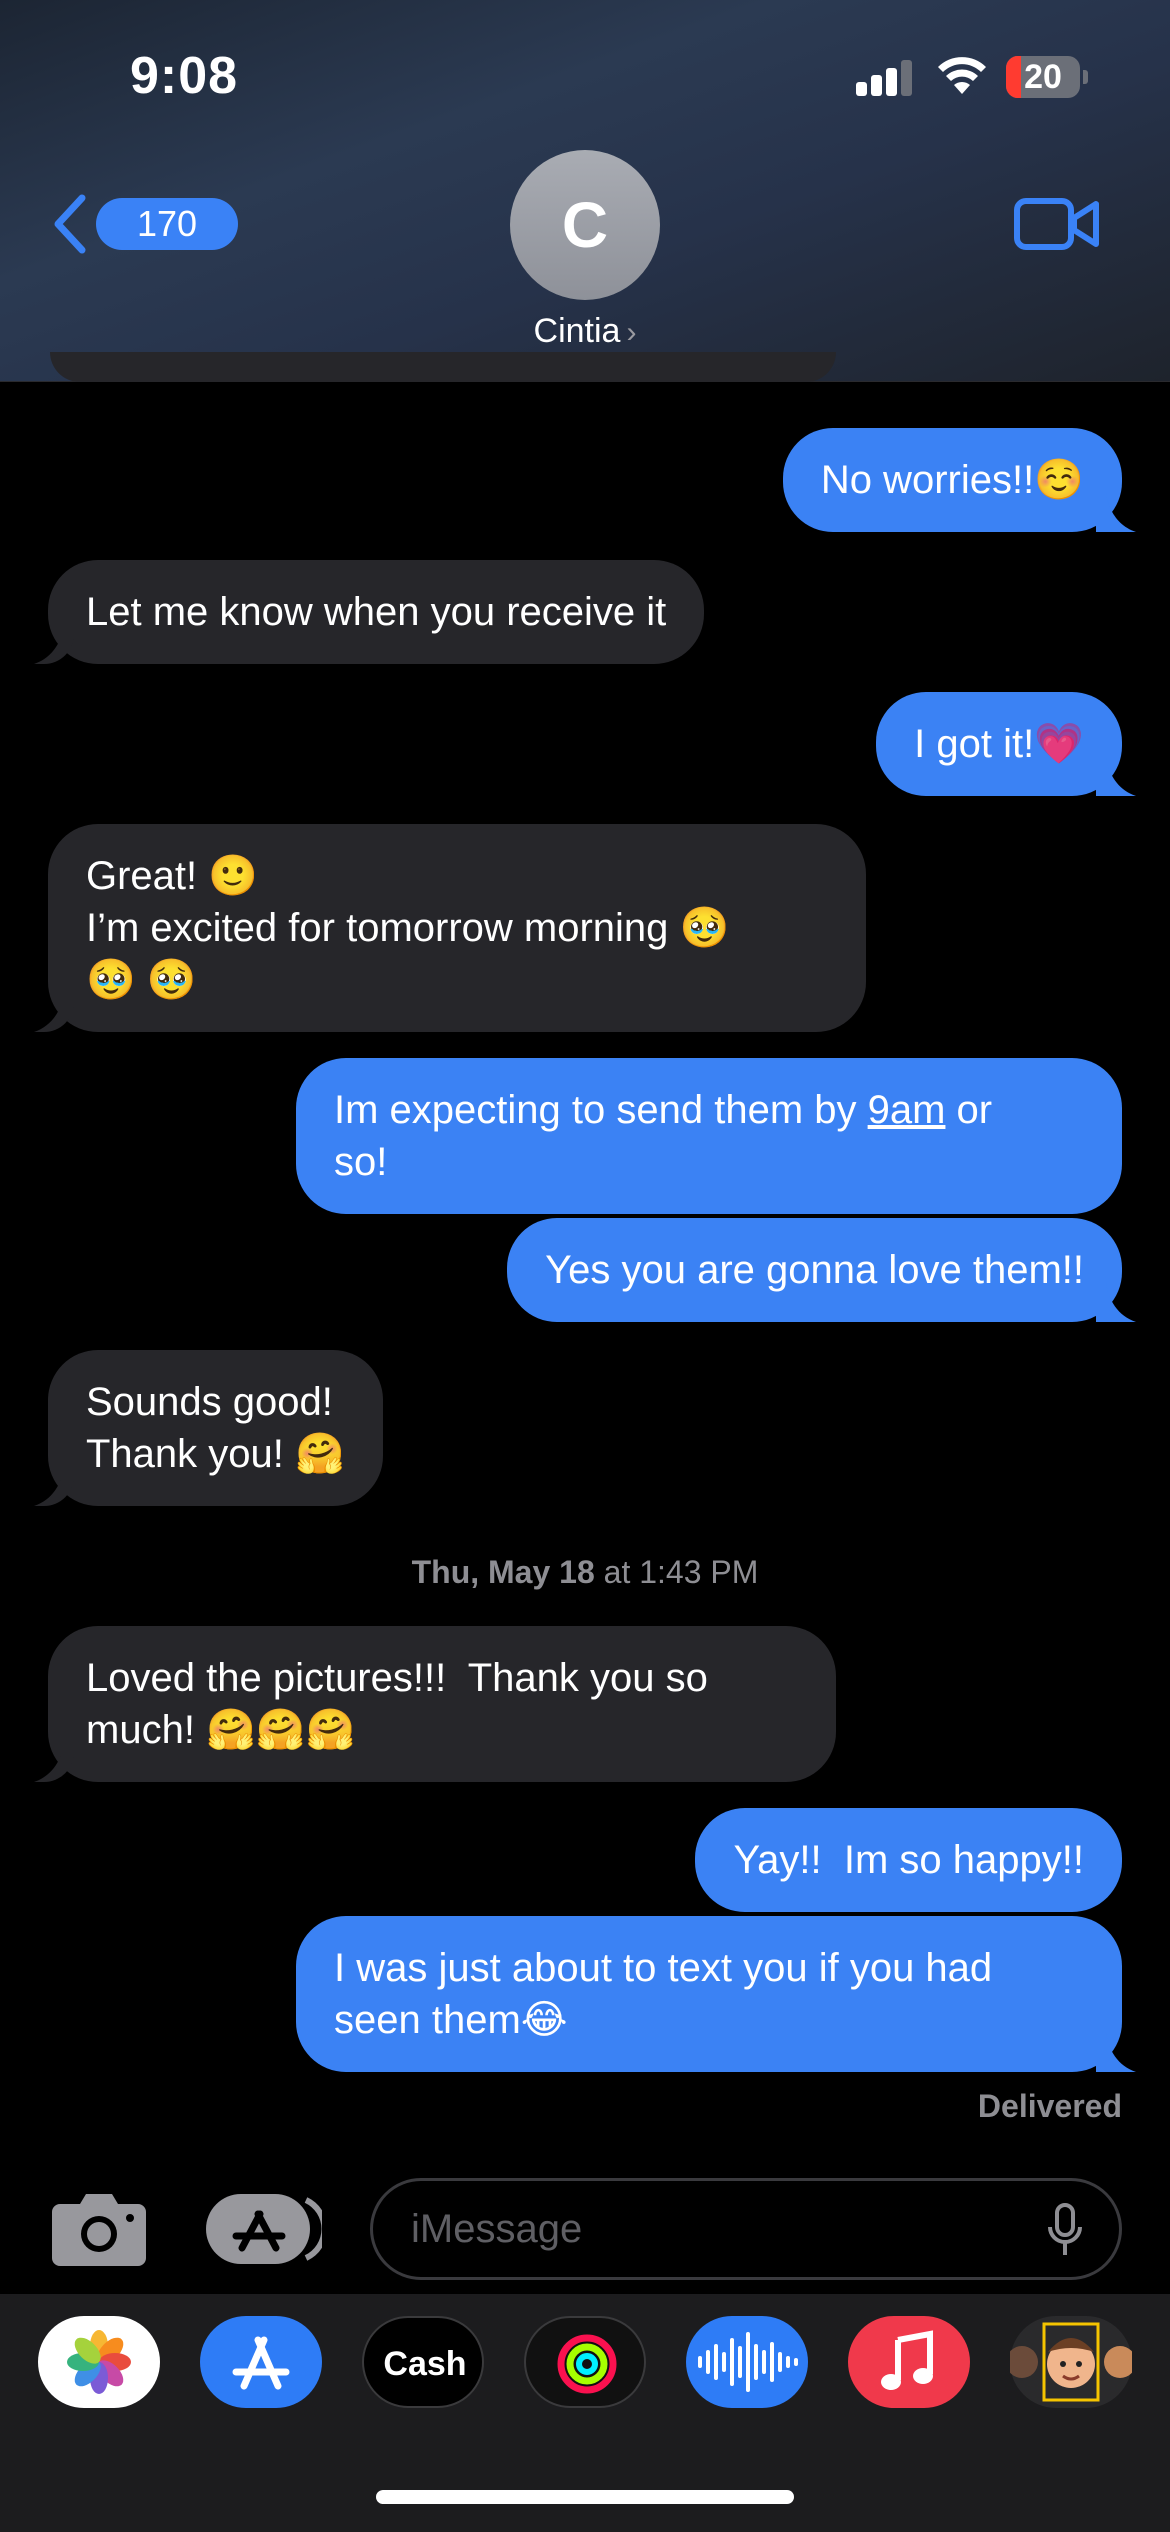  I want to click on contact-name: Cintia, so click(577, 331).